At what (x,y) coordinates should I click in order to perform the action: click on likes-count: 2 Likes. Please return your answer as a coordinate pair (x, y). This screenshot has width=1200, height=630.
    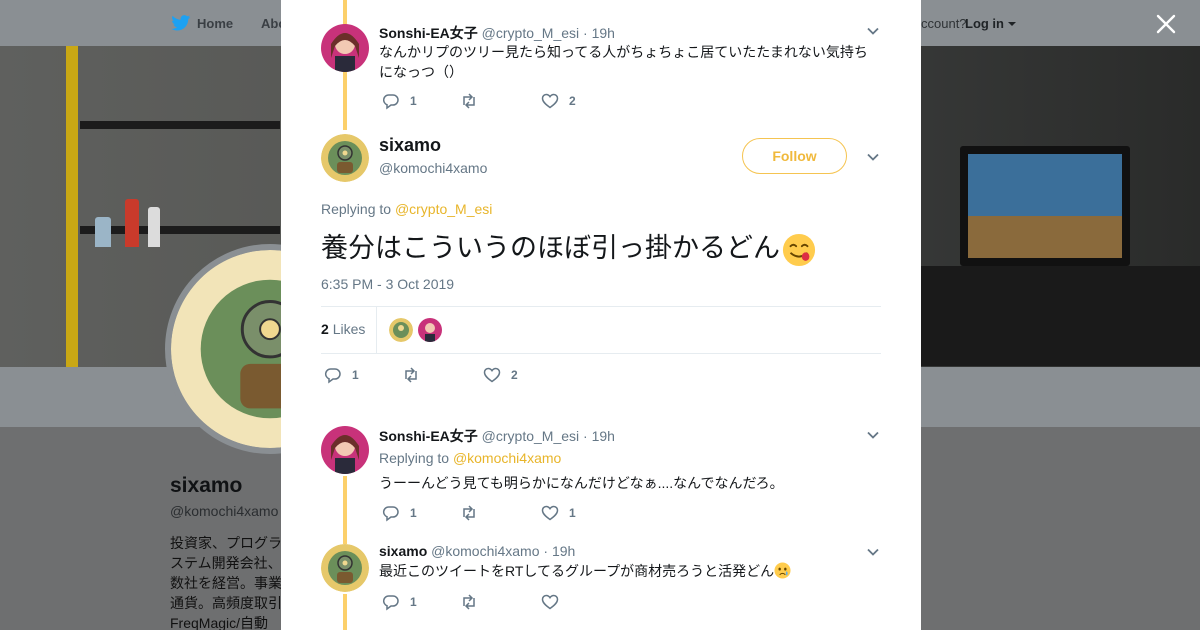
    Looking at the image, I should click on (343, 329).